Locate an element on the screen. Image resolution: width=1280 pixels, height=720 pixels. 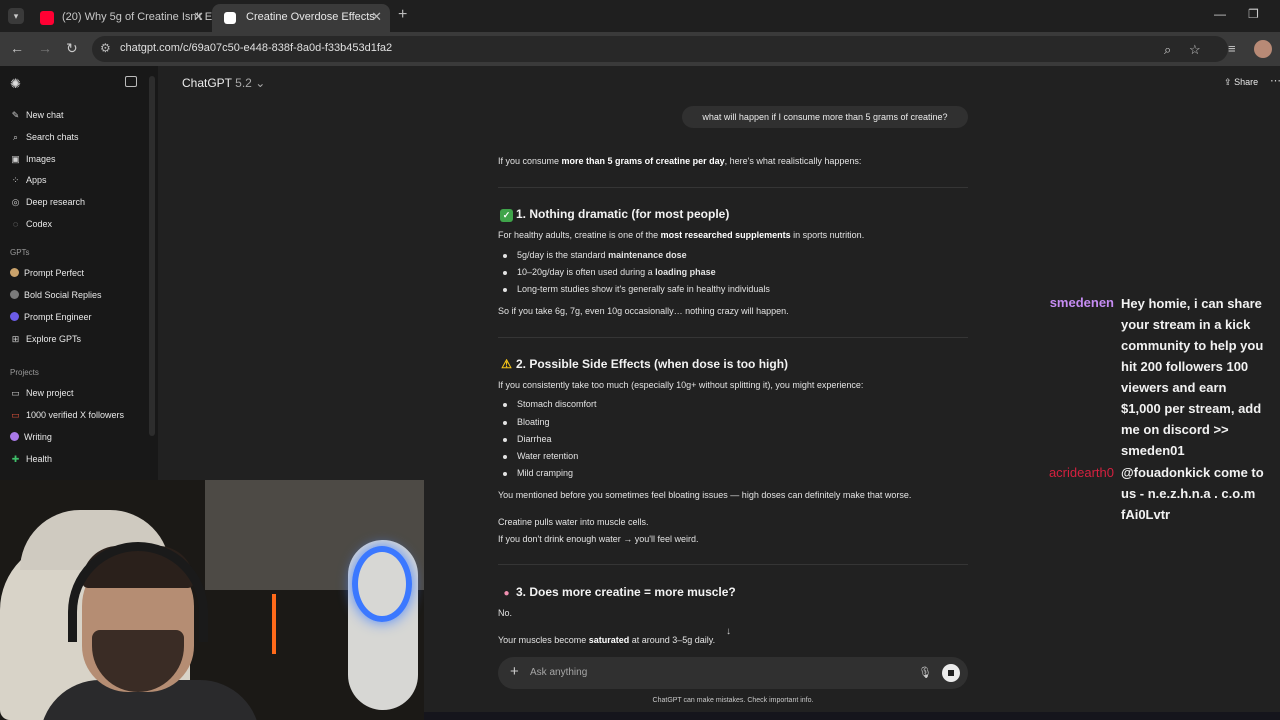
chat-username: acridearth0 is located at coordinates (1081, 472).